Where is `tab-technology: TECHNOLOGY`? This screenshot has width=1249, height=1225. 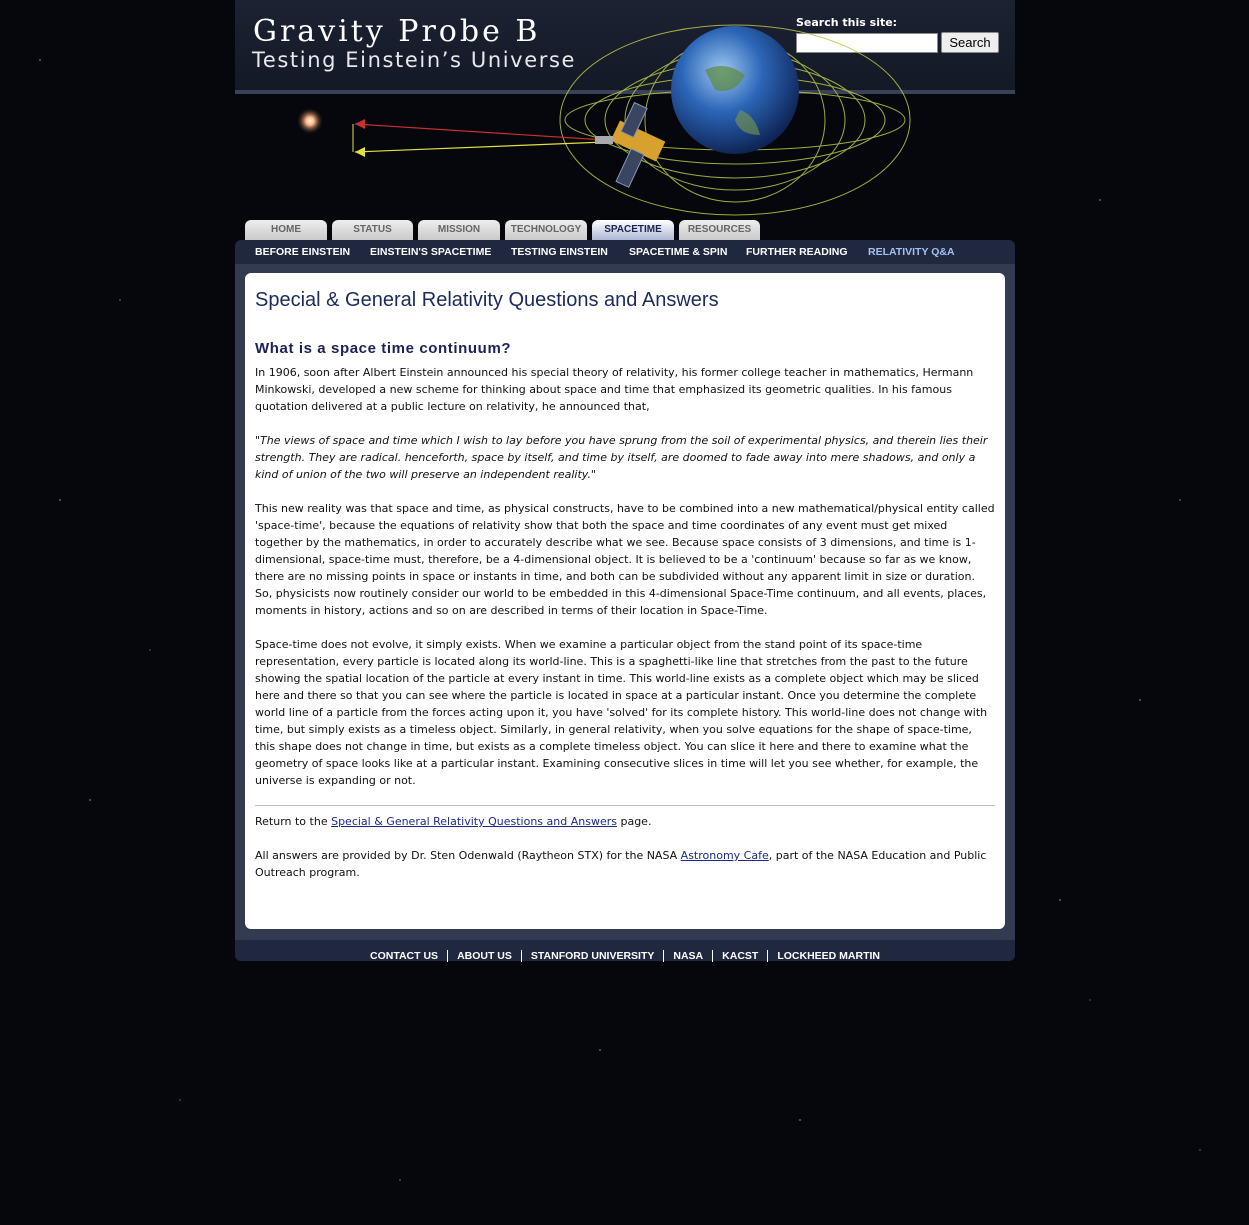
tab-technology: TECHNOLOGY is located at coordinates (546, 230).